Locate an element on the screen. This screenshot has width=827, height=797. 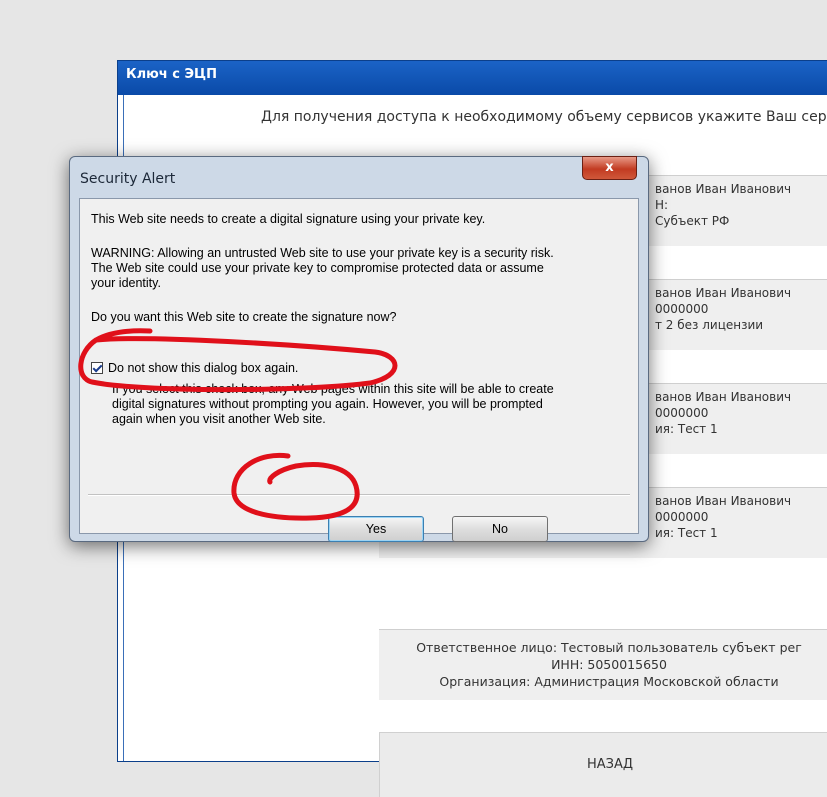
close-button: x is located at coordinates (609, 168).